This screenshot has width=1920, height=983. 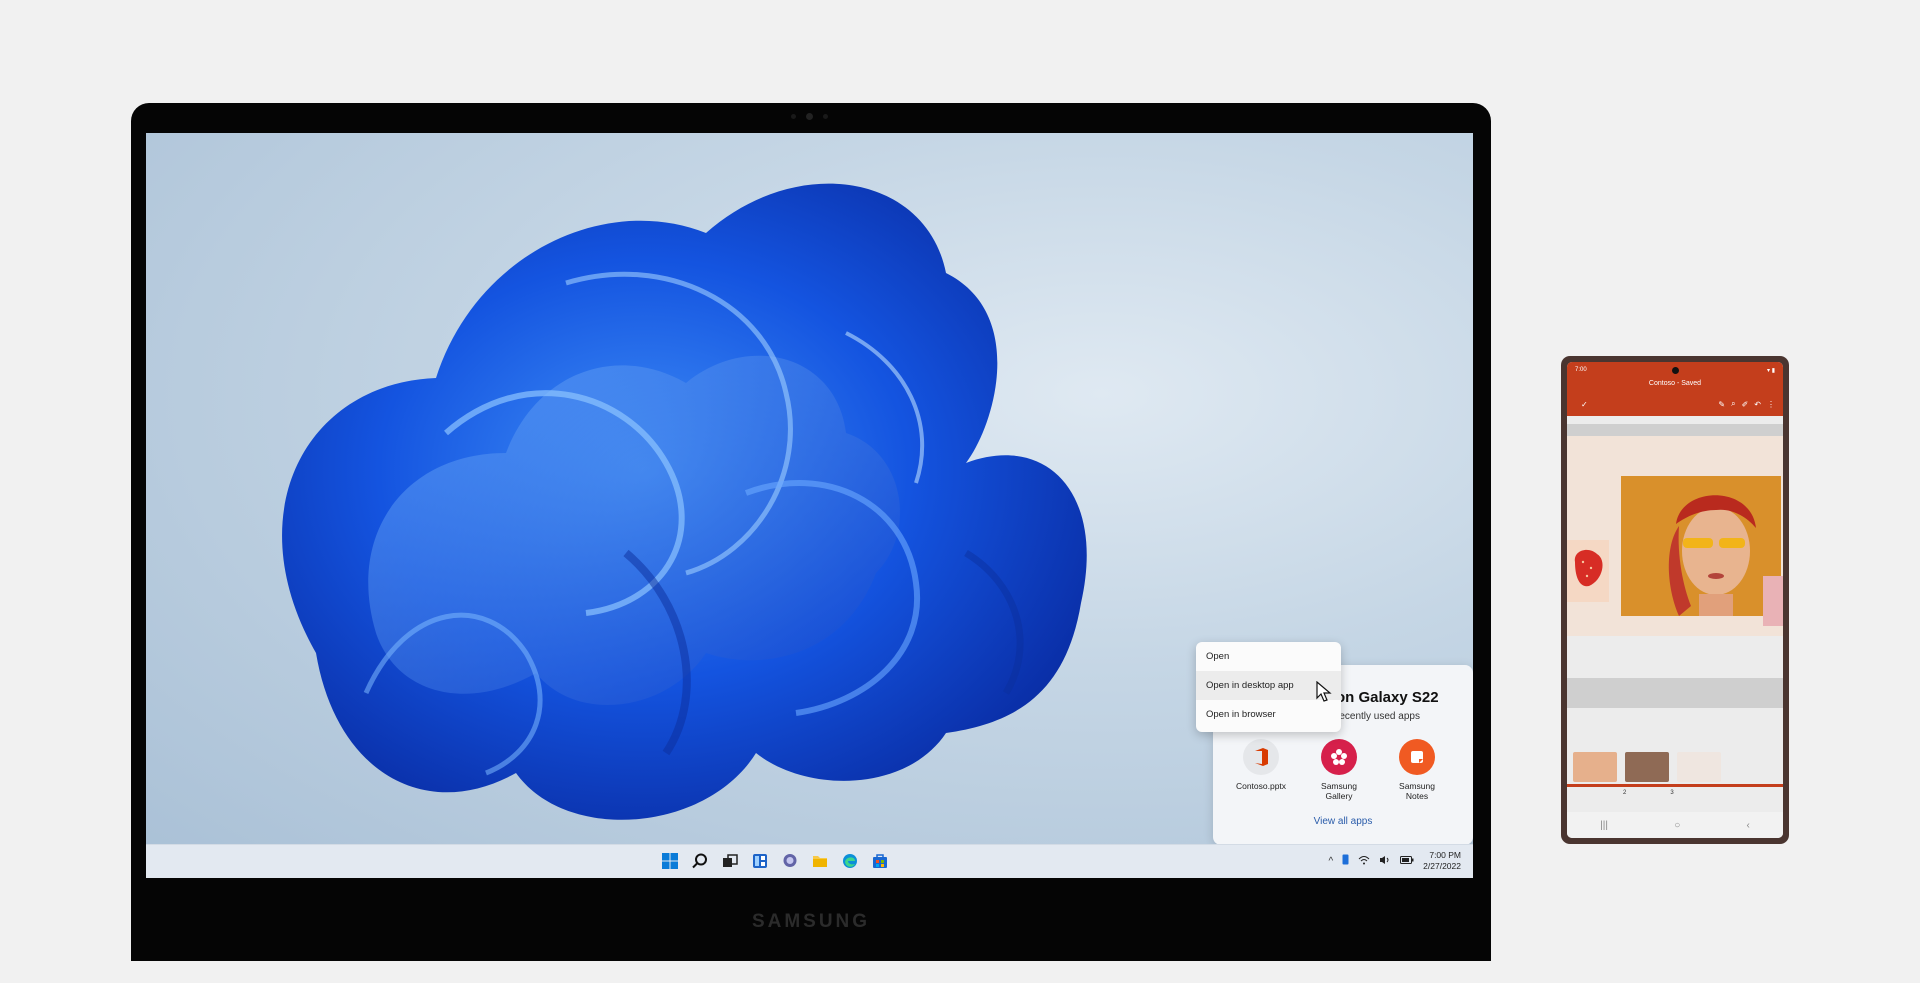 What do you see at coordinates (1324, 691) in the screenshot?
I see `mouse-cursor-icon` at bounding box center [1324, 691].